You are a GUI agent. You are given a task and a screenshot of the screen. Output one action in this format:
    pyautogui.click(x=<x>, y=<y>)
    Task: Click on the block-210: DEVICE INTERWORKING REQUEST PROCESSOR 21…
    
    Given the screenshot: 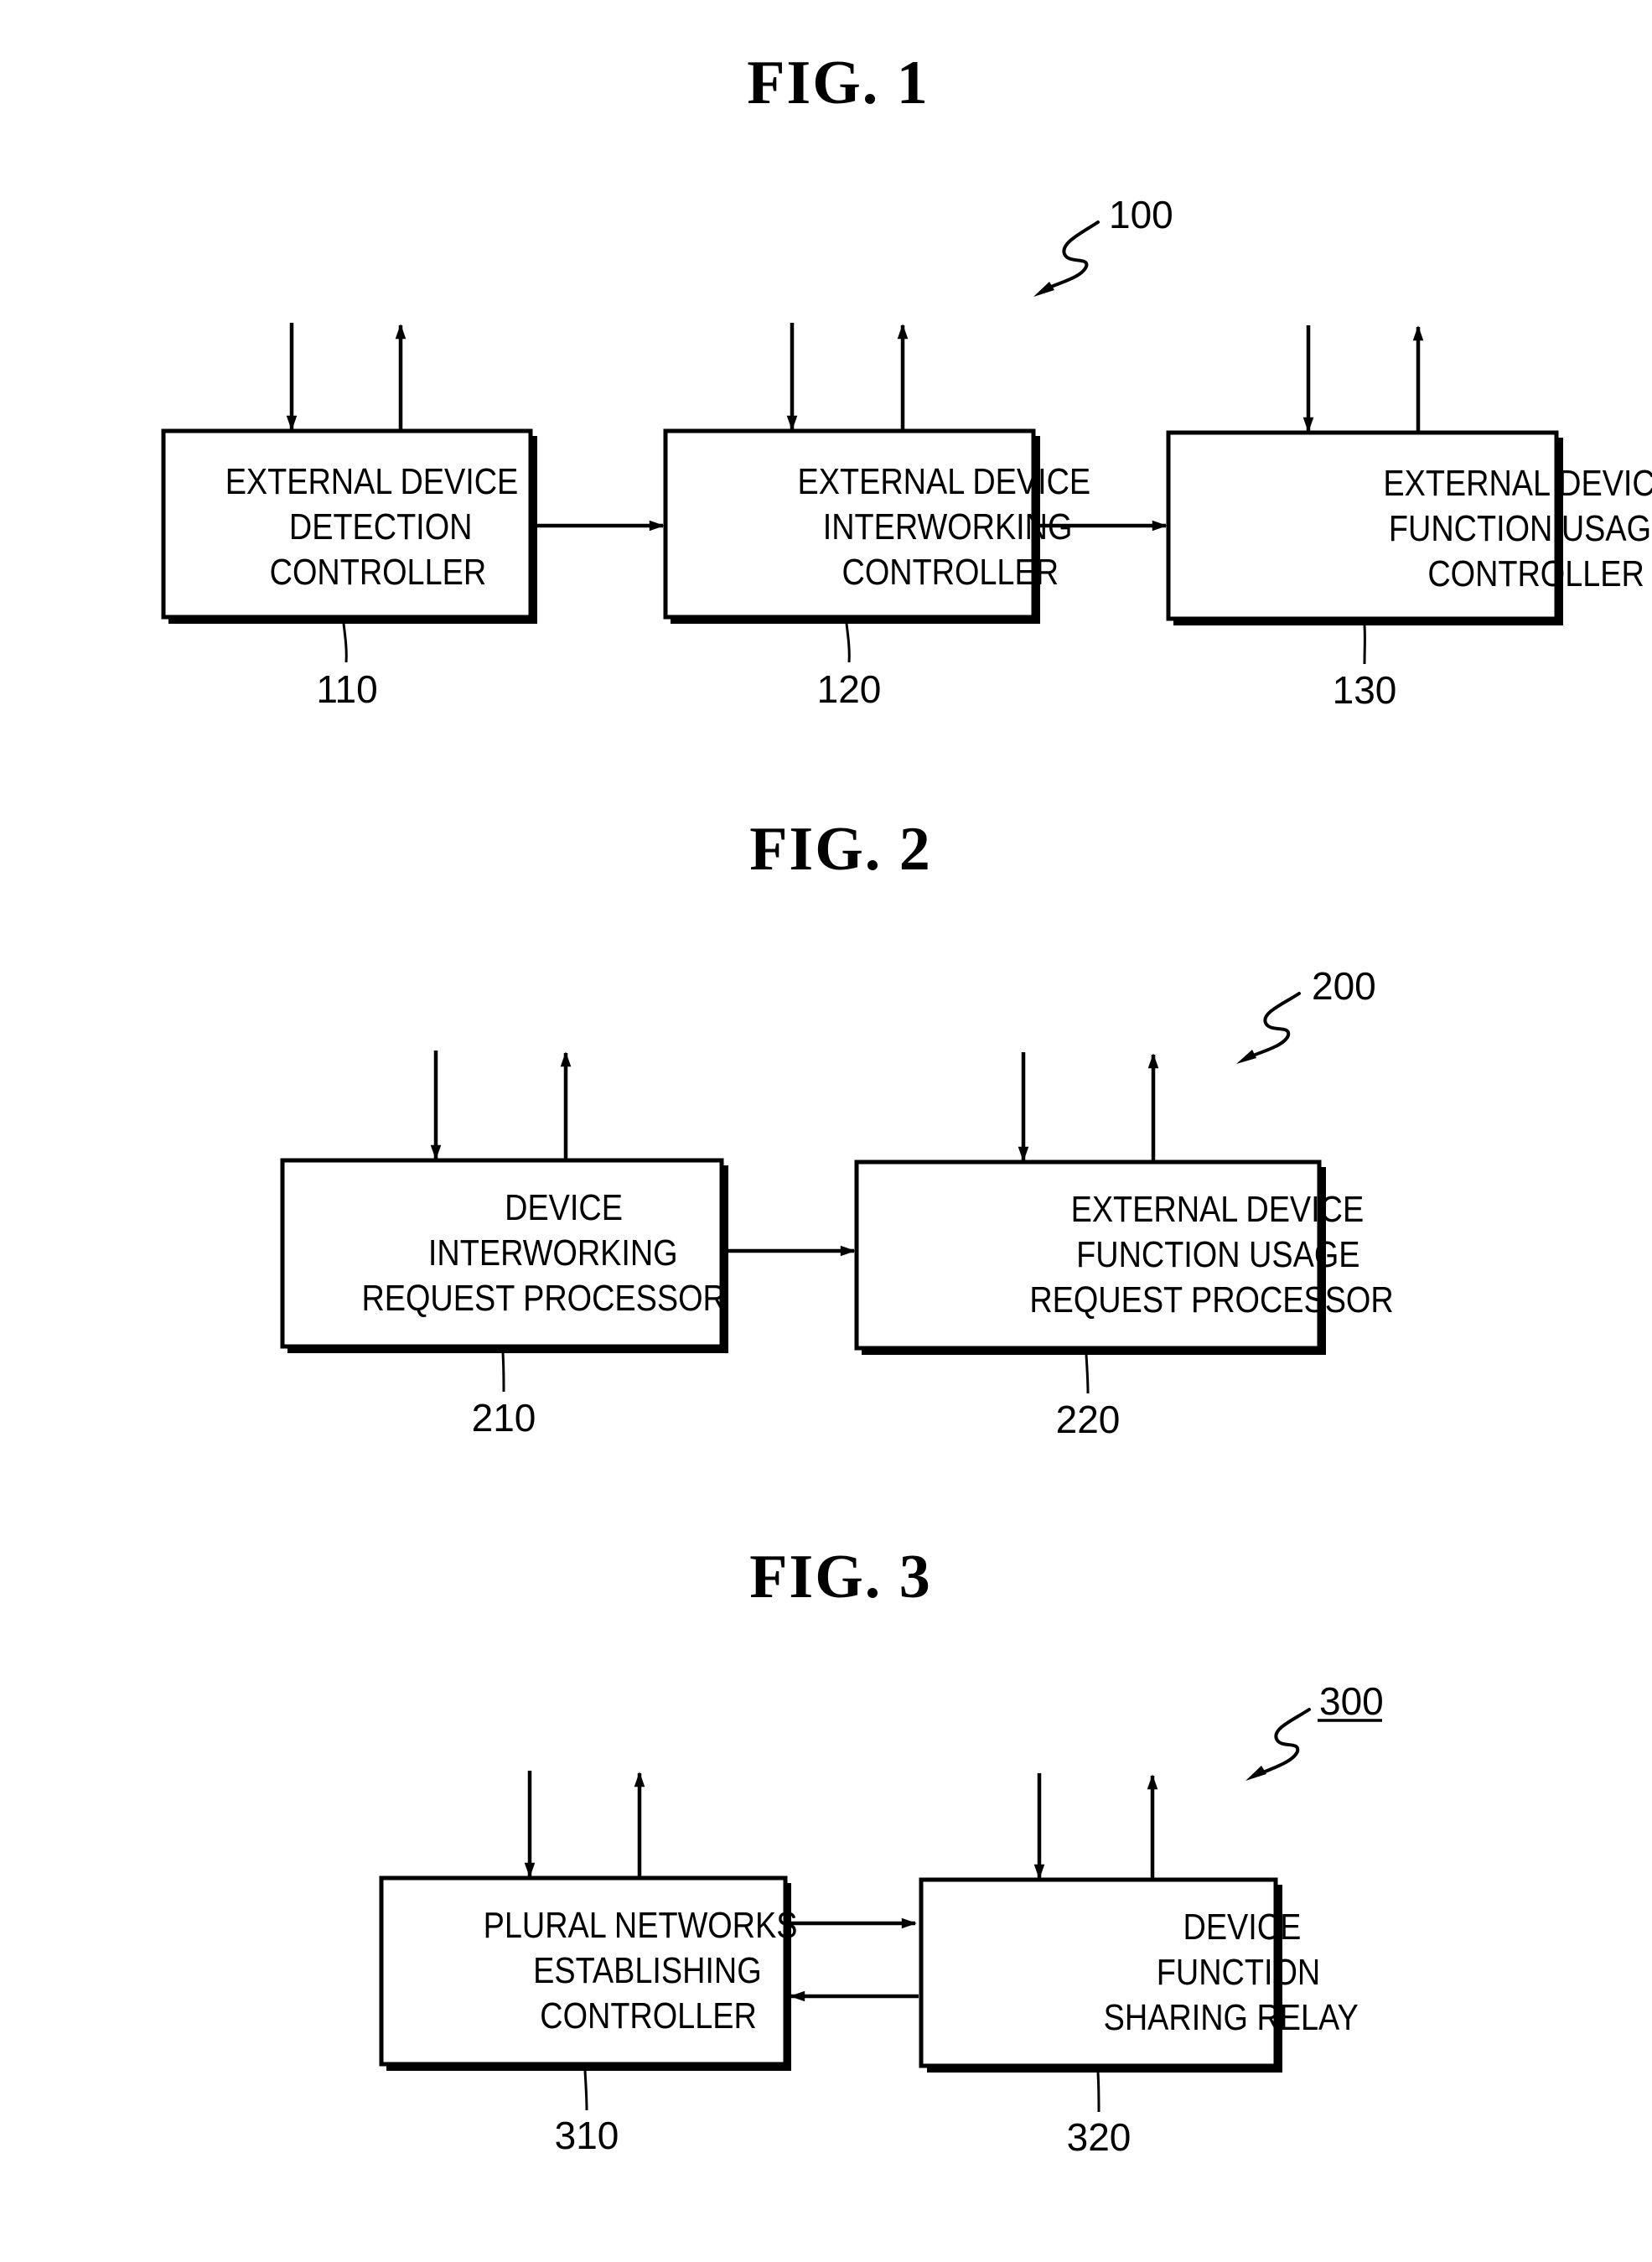 What is the action you would take?
    pyautogui.click(x=504, y=1245)
    